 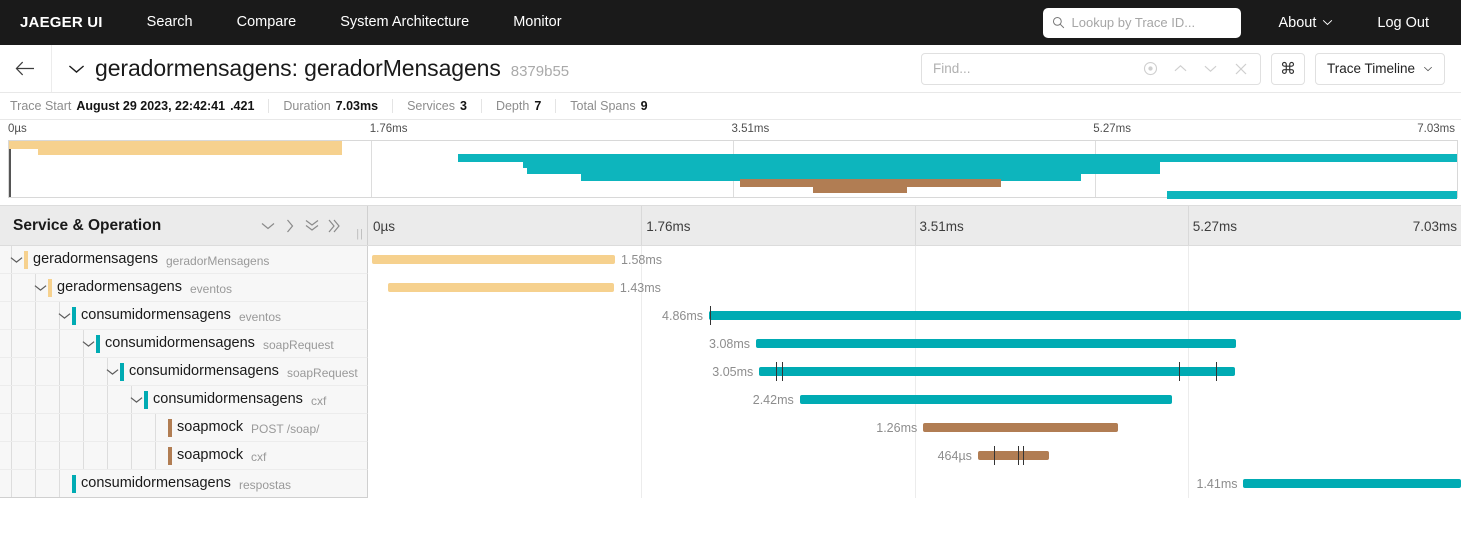 I want to click on span-row-label-cell: consumidormensagens eventos, so click(x=184, y=316).